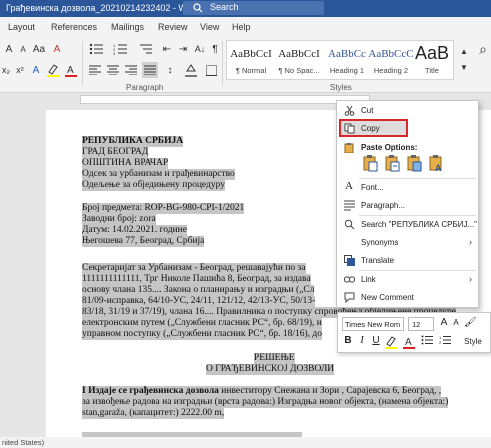  Describe the element at coordinates (198, 8) in the screenshot. I see `search-icon` at that location.